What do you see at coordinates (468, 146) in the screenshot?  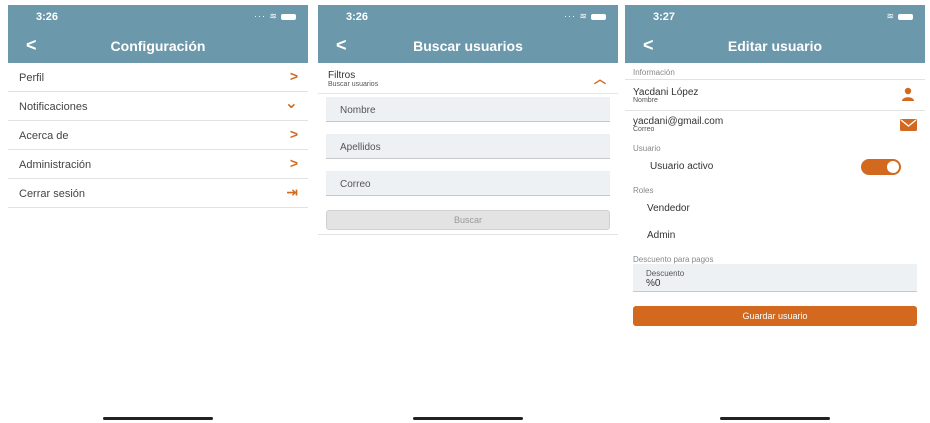 I see `apellidos-input: Apellidos` at bounding box center [468, 146].